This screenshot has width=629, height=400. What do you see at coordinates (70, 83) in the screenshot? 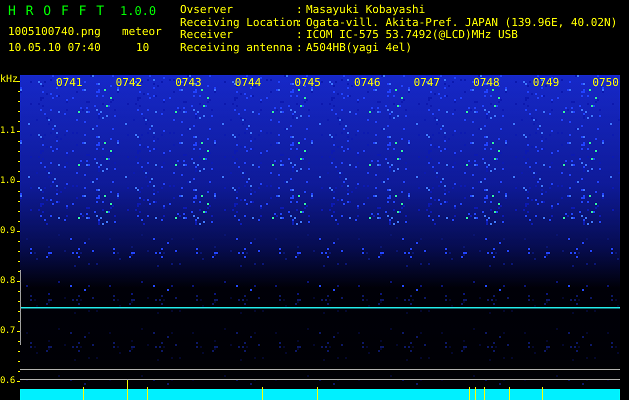
I see `time-label: 0741` at bounding box center [70, 83].